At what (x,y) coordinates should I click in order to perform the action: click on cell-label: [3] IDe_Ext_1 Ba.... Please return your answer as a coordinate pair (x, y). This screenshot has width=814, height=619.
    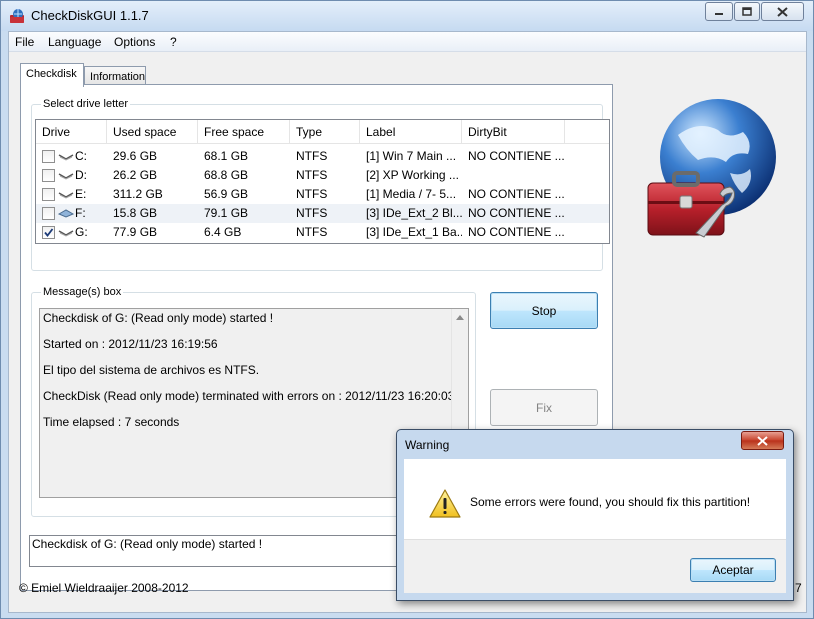
    Looking at the image, I should click on (414, 232).